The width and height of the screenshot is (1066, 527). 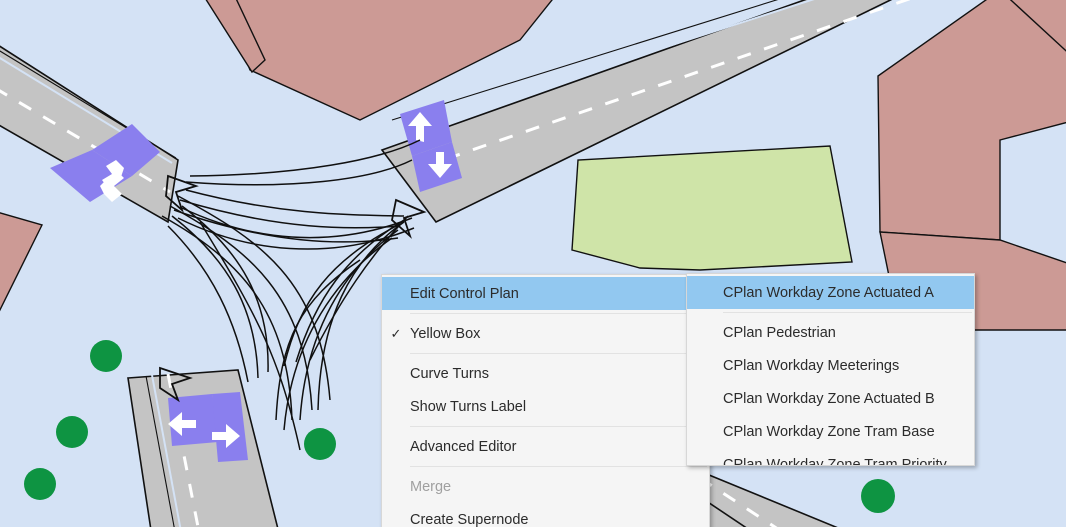 I want to click on submenu-item-cplan-workday-meeterings: CPlan Workday Meeterings, so click(x=830, y=365).